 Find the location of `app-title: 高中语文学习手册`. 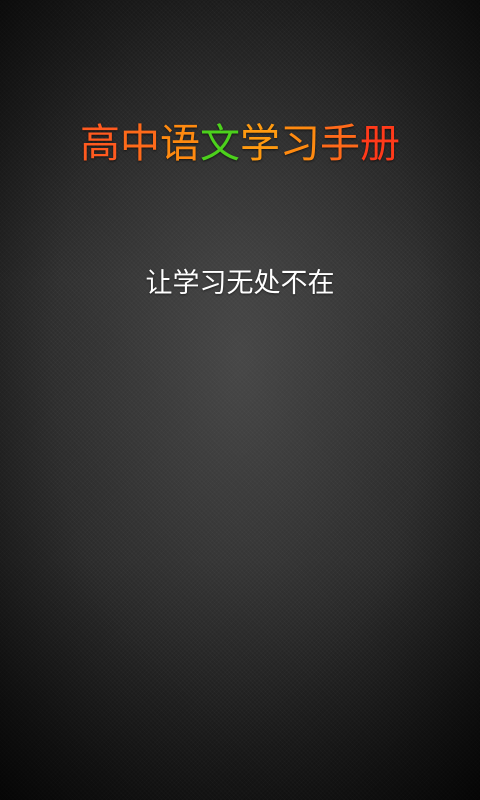

app-title: 高中语文学习手册 is located at coordinates (240, 144).